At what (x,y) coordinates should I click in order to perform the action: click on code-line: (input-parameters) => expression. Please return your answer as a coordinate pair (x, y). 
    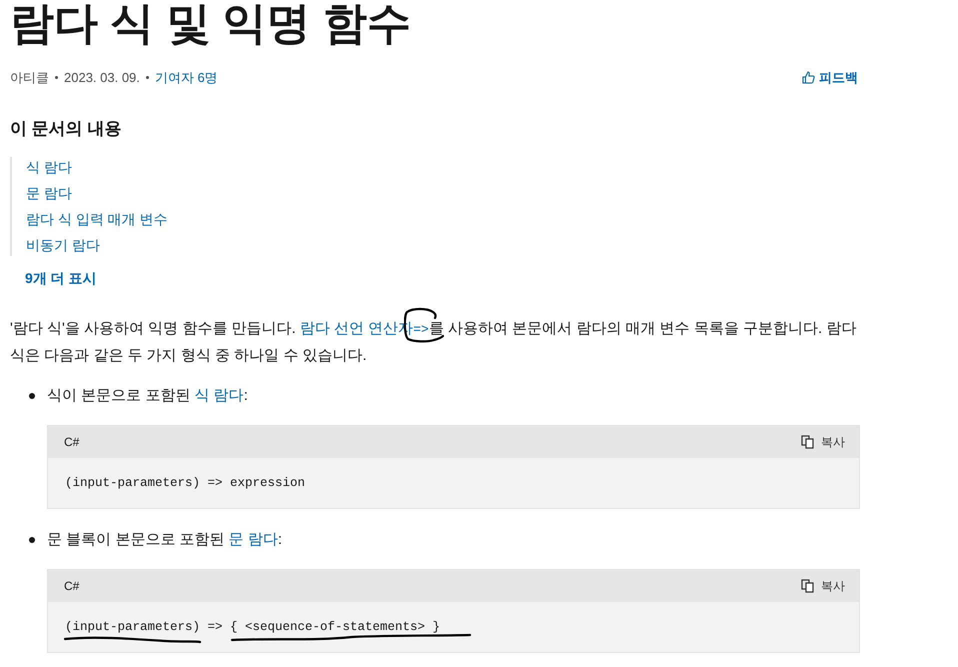
    Looking at the image, I should click on (185, 483).